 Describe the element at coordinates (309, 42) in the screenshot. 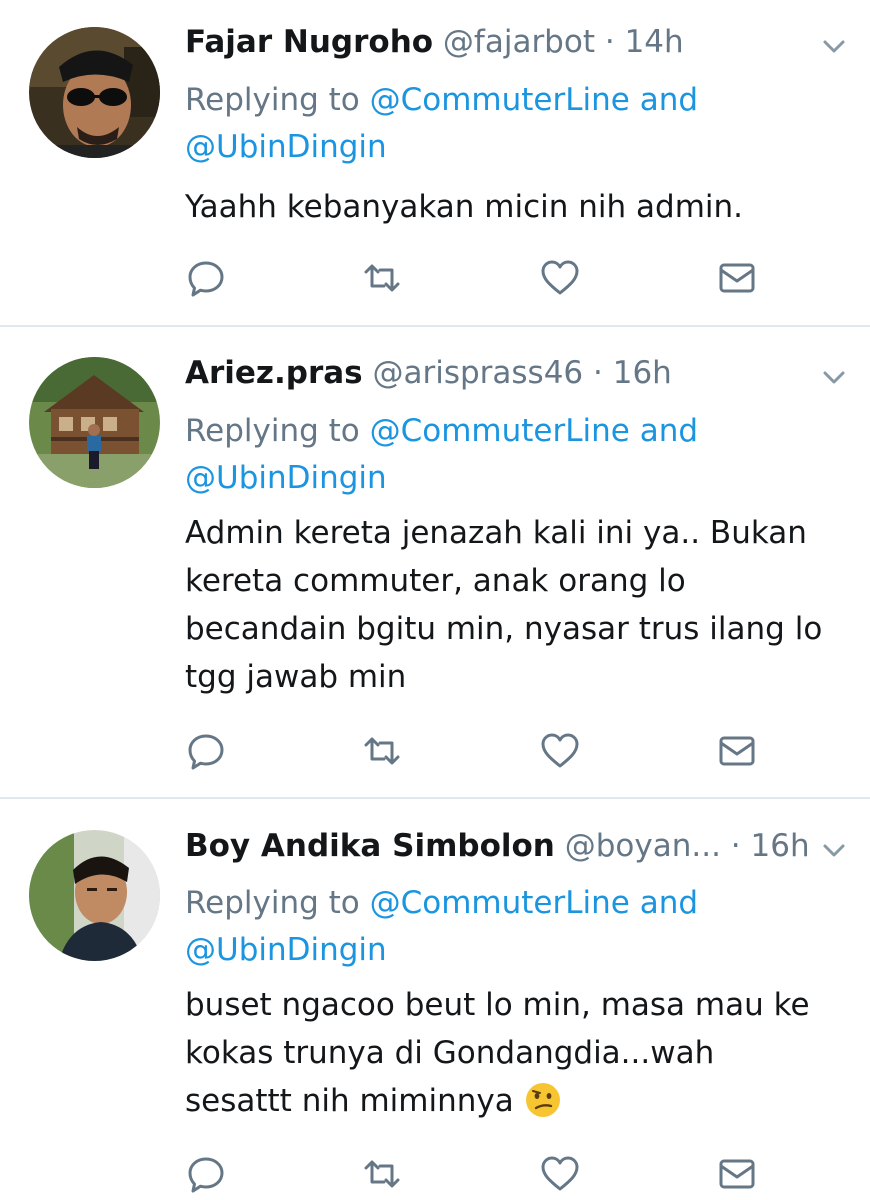

I see `display-name: Fajar Nugroho` at that location.